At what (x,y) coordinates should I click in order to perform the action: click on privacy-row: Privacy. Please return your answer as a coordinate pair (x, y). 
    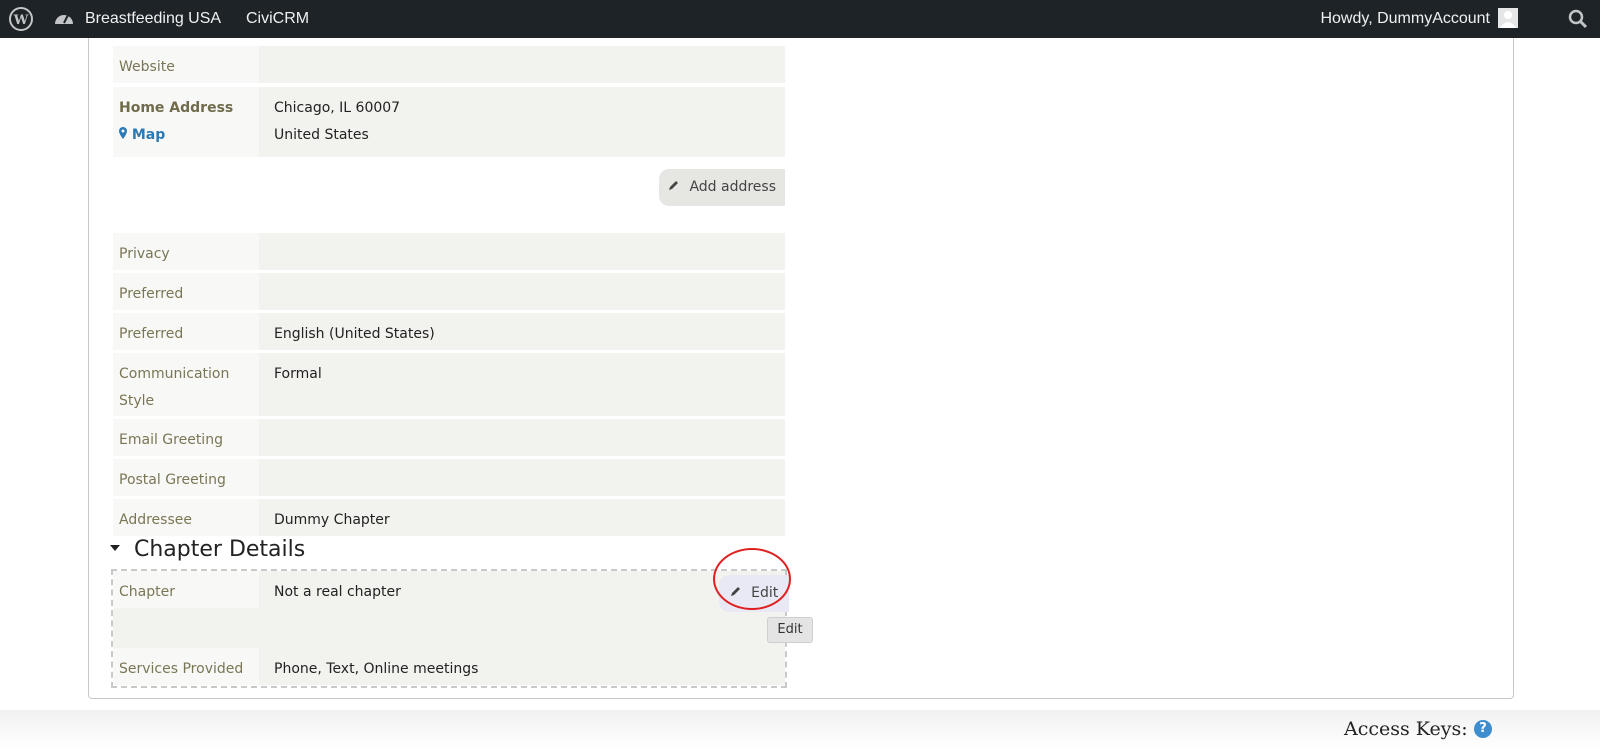
    Looking at the image, I should click on (449, 251).